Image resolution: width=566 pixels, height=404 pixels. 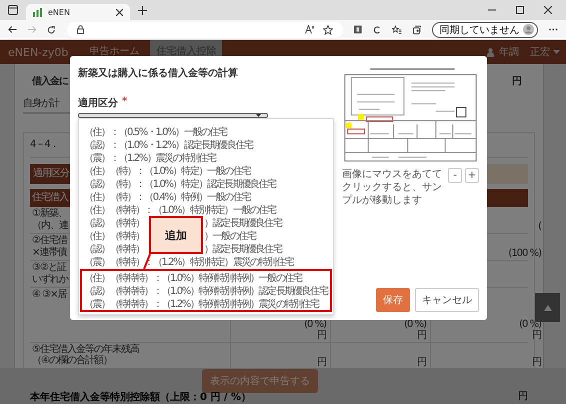 What do you see at coordinates (455, 175) in the screenshot?
I see `zoom-button: -` at bounding box center [455, 175].